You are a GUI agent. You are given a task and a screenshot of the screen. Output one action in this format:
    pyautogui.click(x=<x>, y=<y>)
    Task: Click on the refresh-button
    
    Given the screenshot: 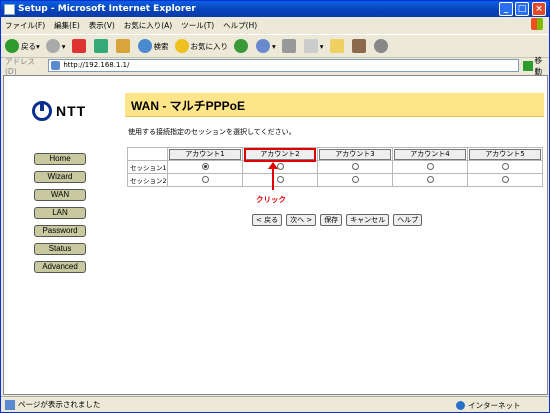 What is the action you would take?
    pyautogui.click(x=101, y=46)
    